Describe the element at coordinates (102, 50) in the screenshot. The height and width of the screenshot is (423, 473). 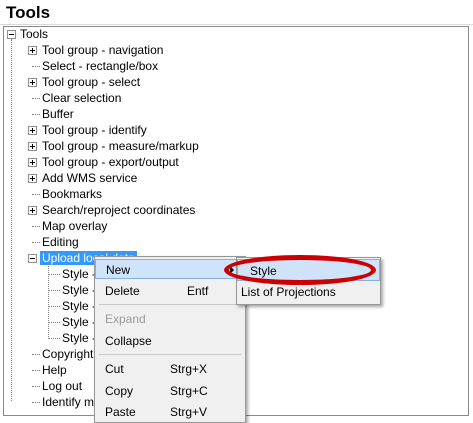
I see `tree-item-tool-group-navigation: Tool group - navigation` at that location.